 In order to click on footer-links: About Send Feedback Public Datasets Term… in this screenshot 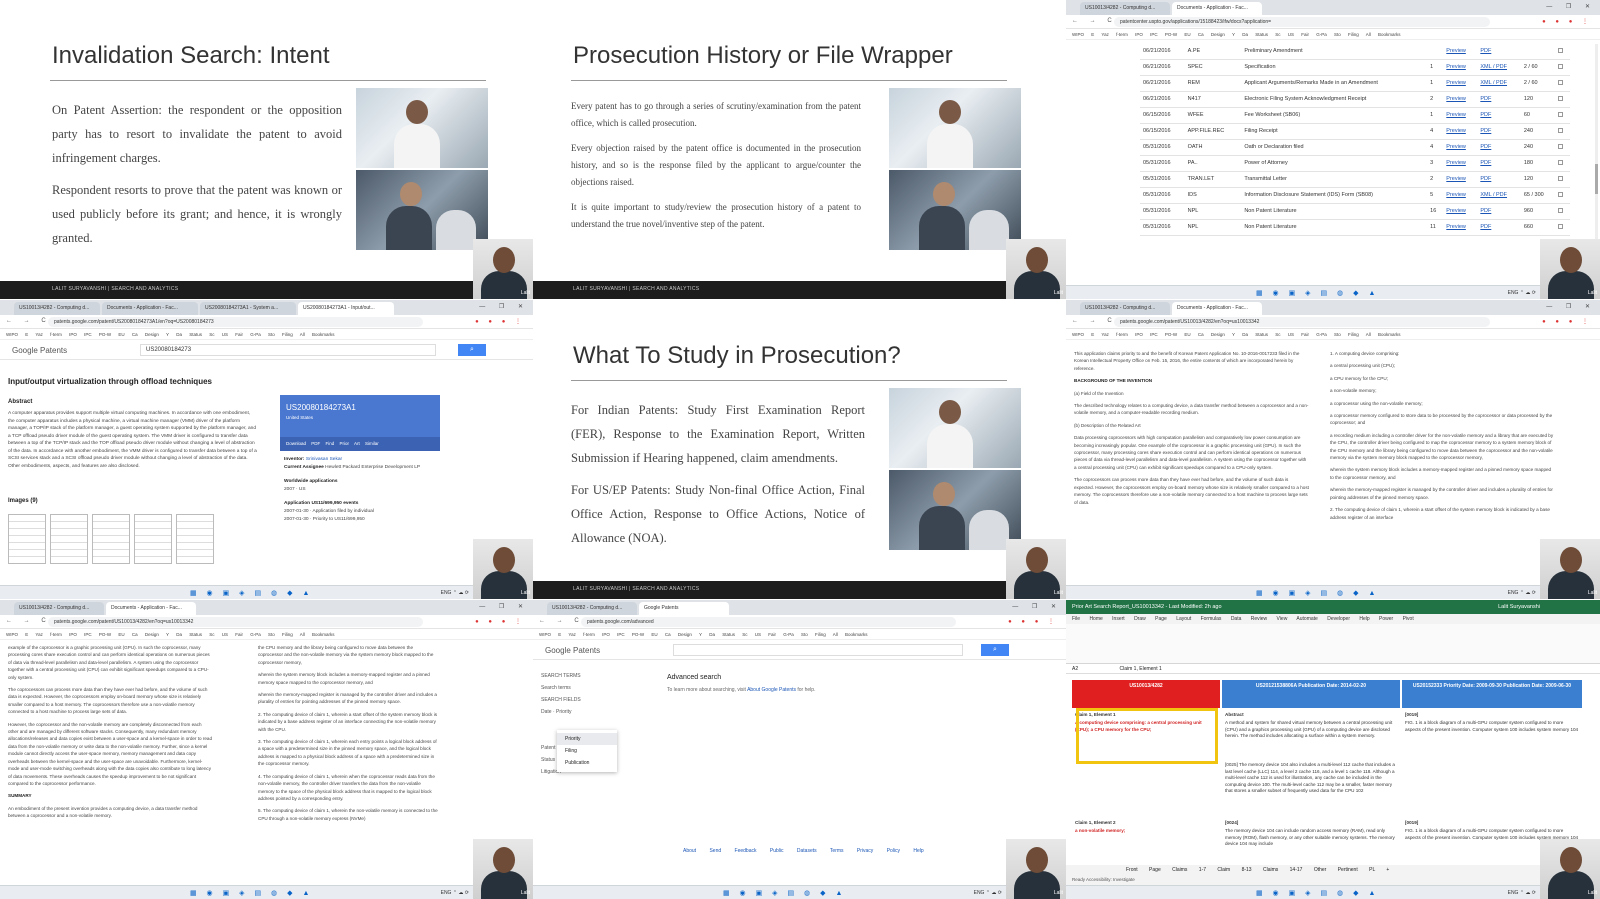, I will do `click(803, 851)`.